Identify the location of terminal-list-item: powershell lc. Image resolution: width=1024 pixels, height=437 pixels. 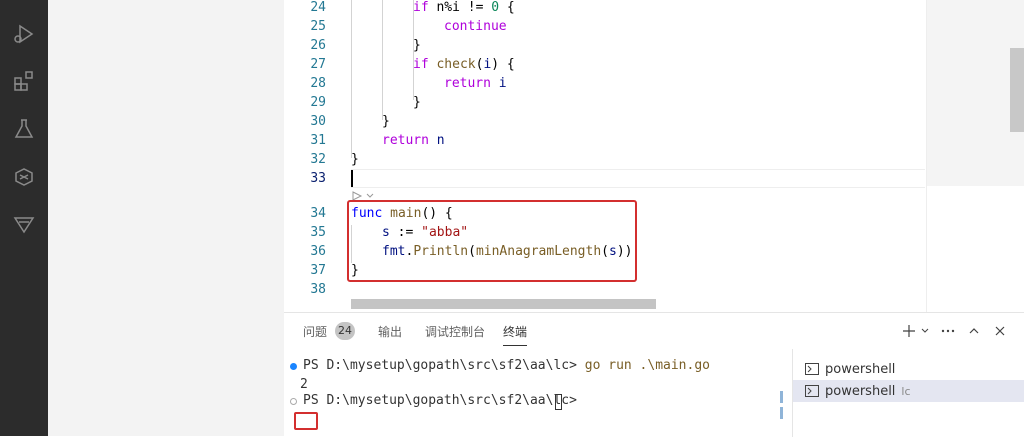
(908, 391).